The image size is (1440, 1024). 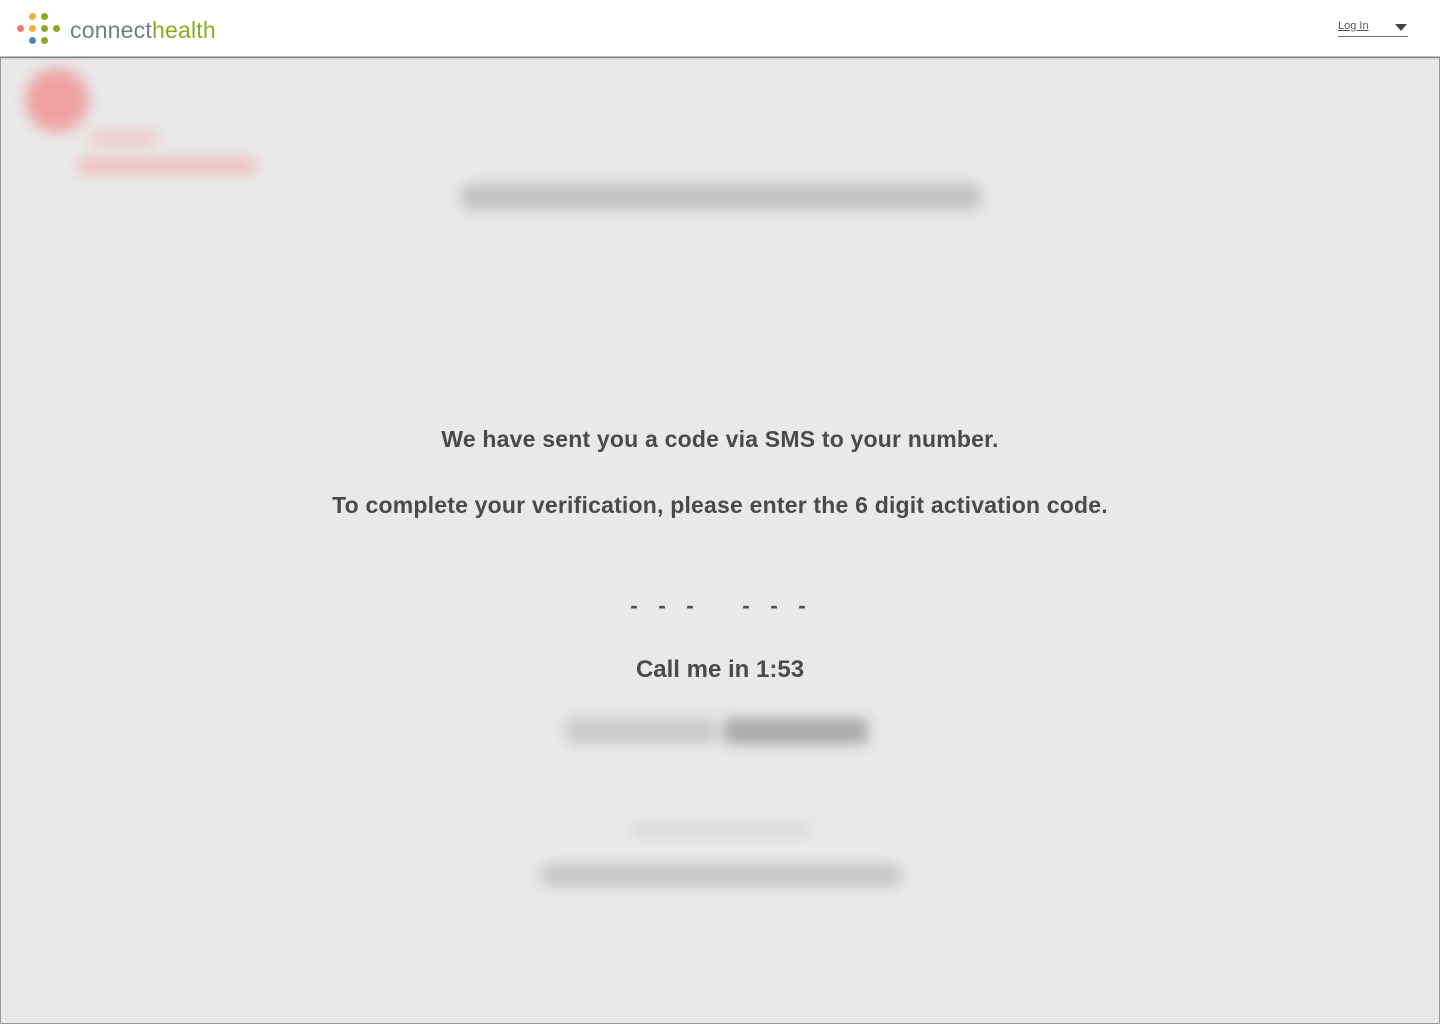 I want to click on activation-code-input: - - - - - -, so click(x=720, y=606).